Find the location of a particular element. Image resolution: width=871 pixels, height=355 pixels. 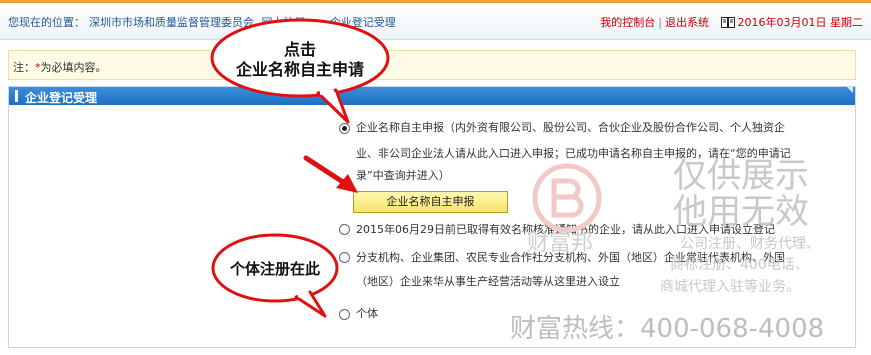

callout-top-line2: 企业名称自主申请 is located at coordinates (299, 69).